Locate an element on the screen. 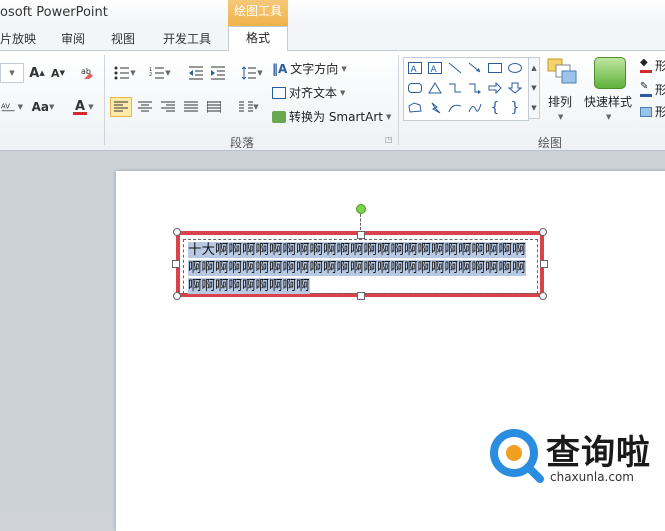 Image resolution: width=665 pixels, height=531 pixels. freeform-shape-icon is located at coordinates (415, 108).